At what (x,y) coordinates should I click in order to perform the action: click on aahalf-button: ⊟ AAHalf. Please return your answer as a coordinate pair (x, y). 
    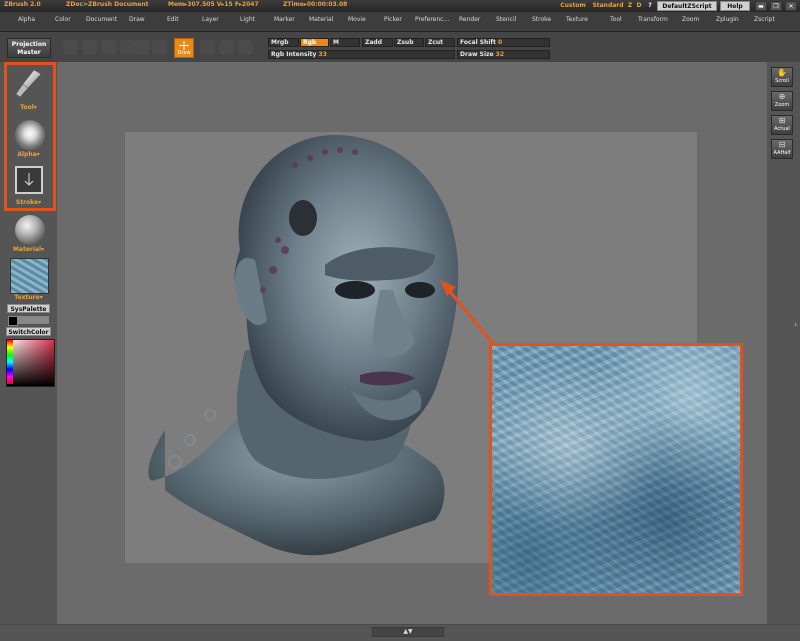
    Looking at the image, I should click on (782, 149).